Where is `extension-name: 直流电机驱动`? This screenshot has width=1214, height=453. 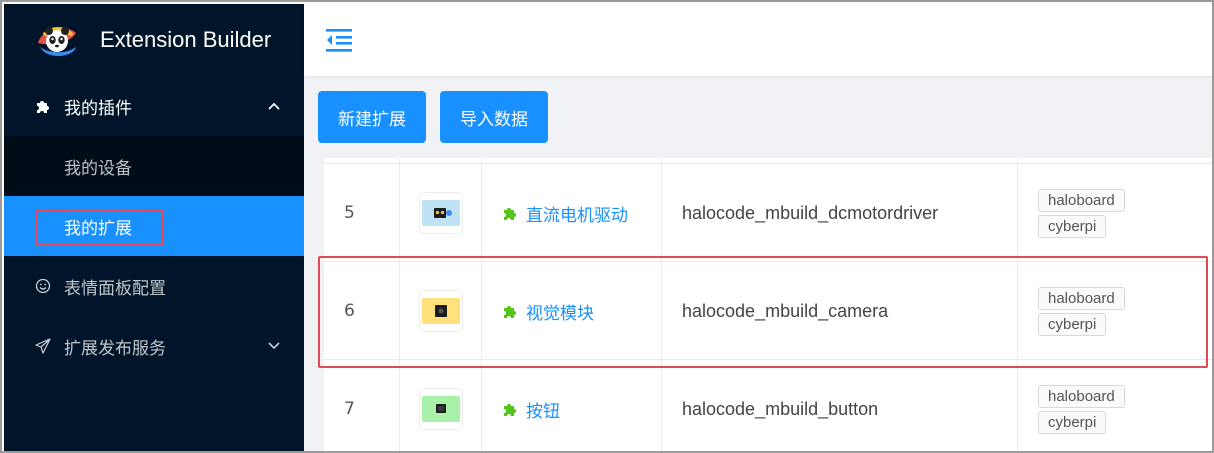 extension-name: 直流电机驱动 is located at coordinates (577, 215).